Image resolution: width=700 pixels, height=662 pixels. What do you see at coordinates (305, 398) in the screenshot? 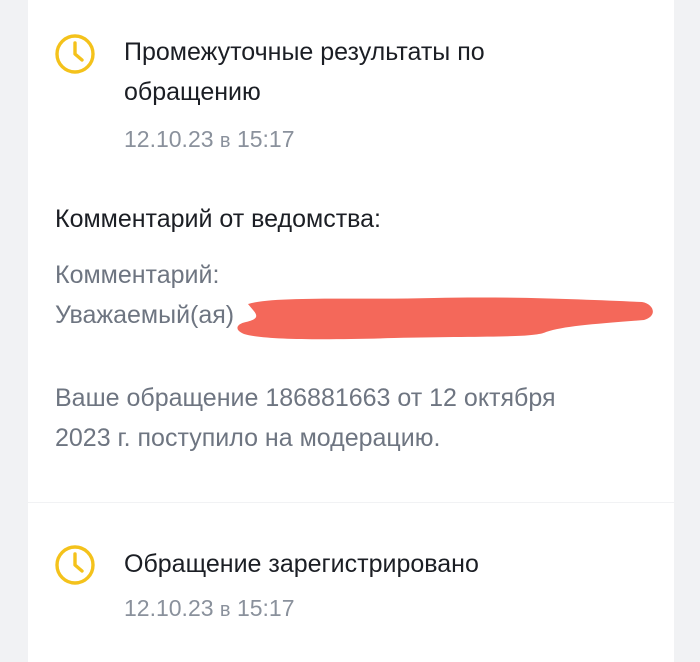
I see `agency-comment-message-line: Ваше обращение 186881663 от 12 октября` at bounding box center [305, 398].